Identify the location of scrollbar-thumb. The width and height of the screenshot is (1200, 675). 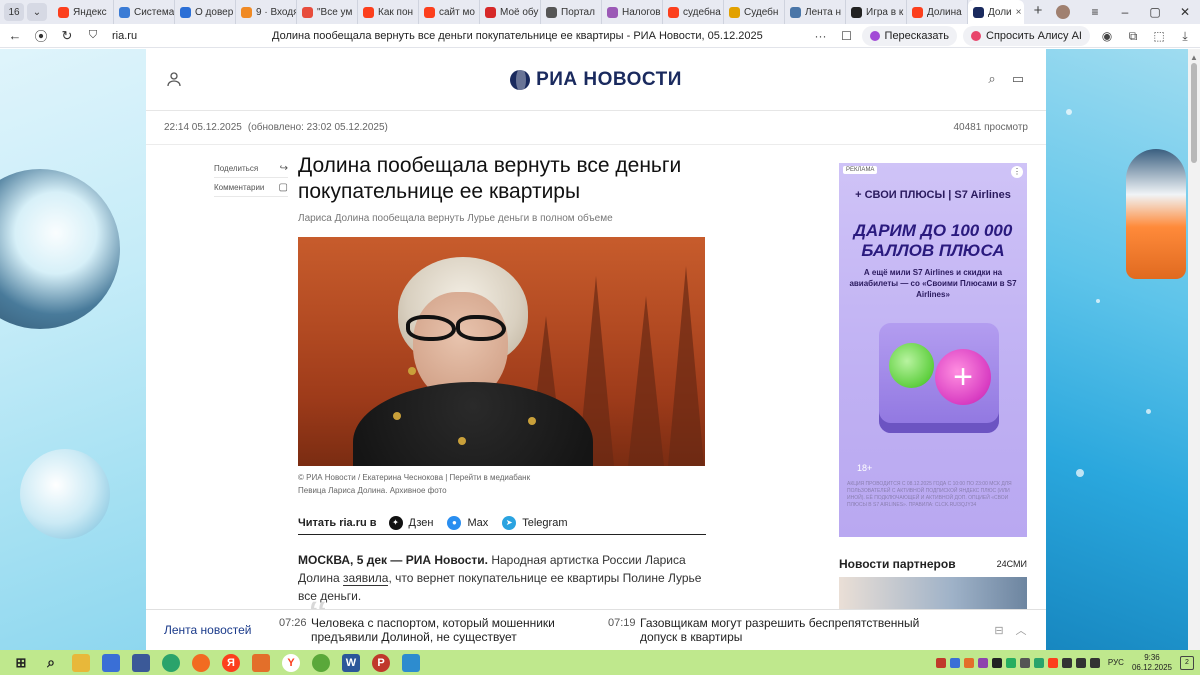
(1194, 113).